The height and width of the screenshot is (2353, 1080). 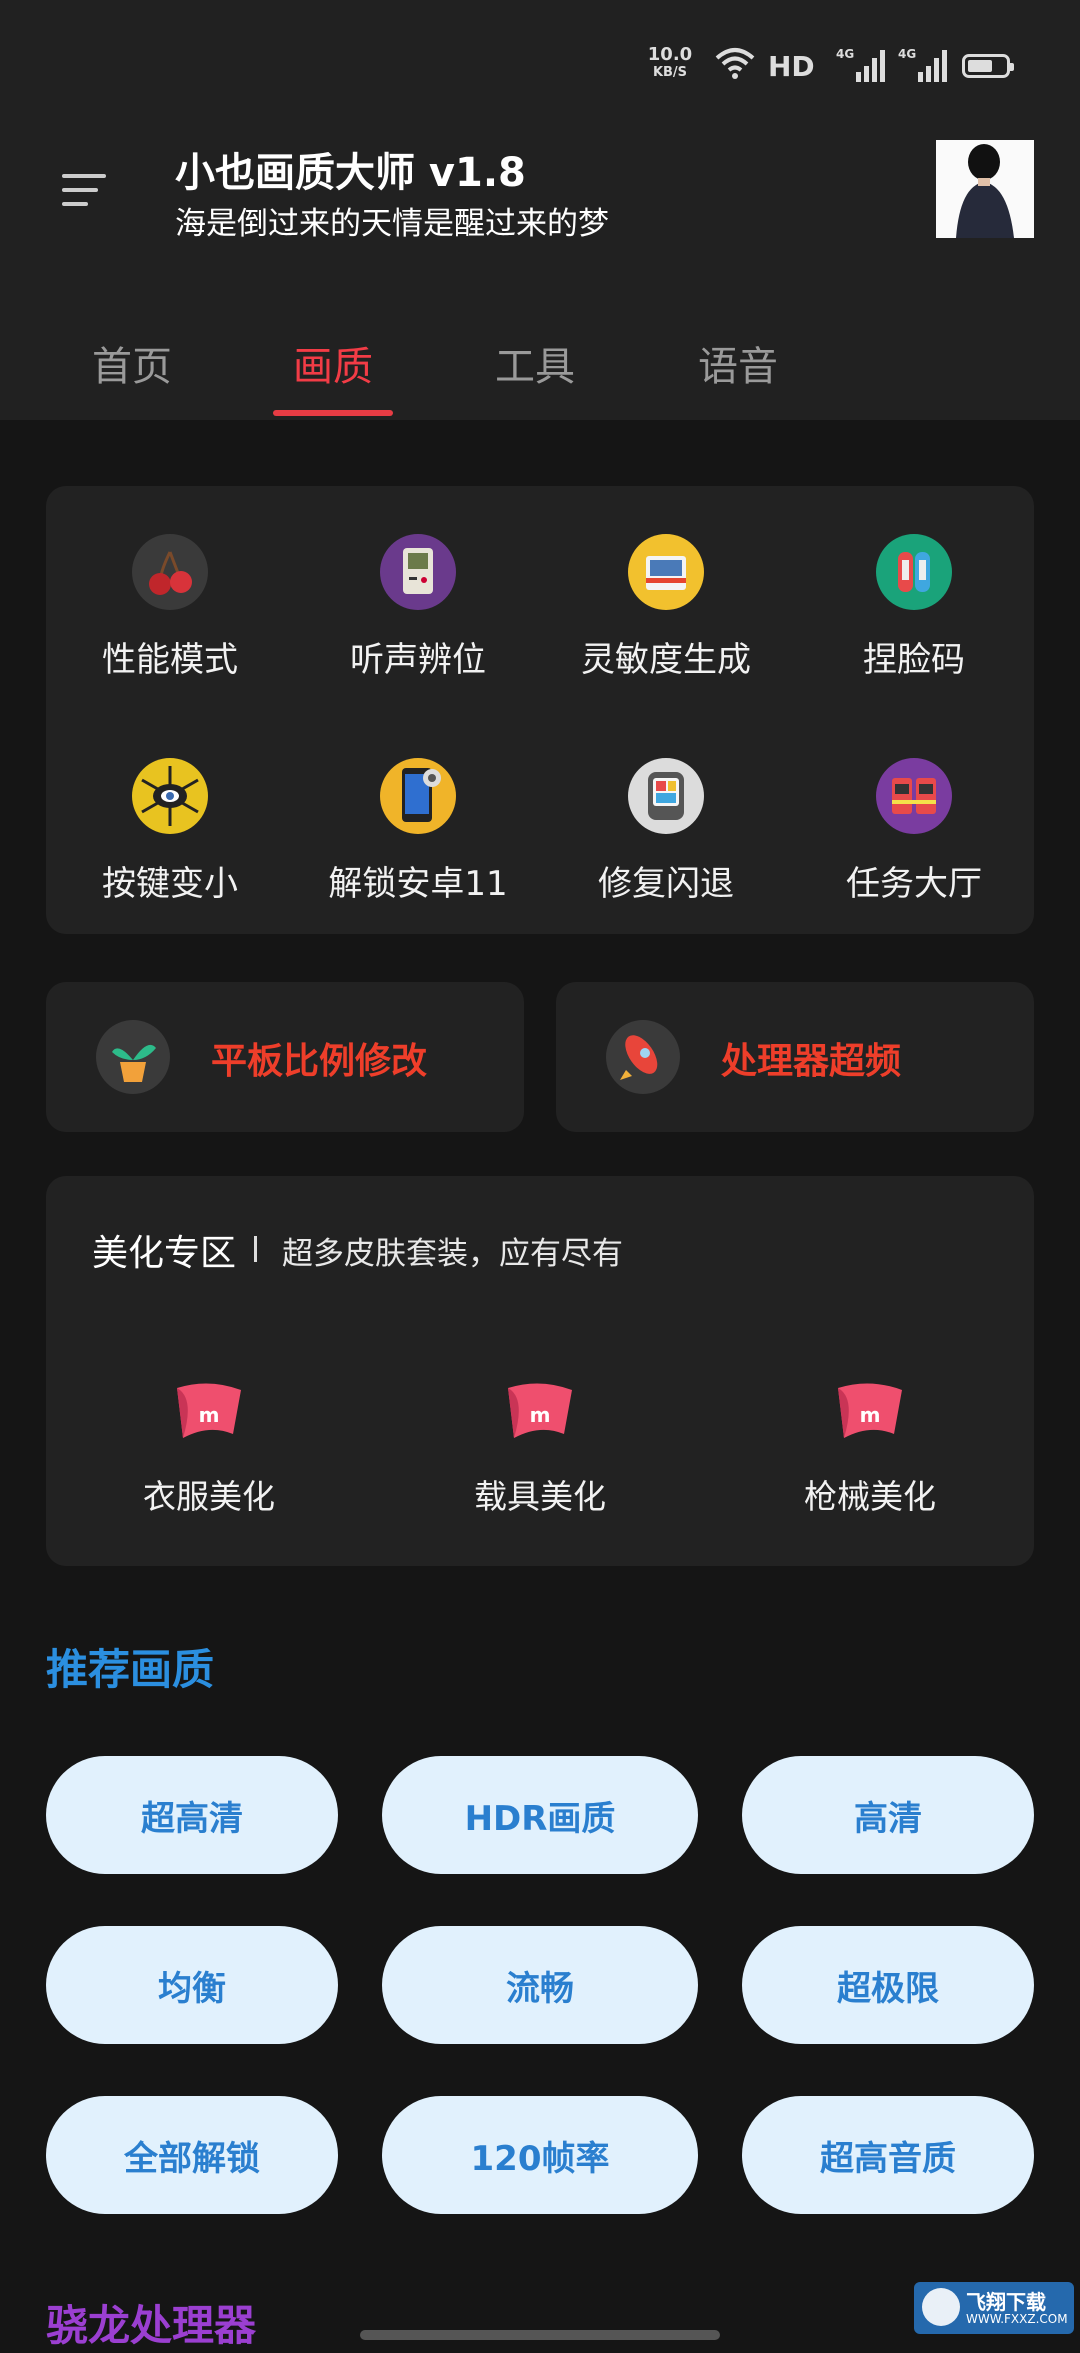 What do you see at coordinates (738, 363) in the screenshot?
I see `tab-voice: 语音` at bounding box center [738, 363].